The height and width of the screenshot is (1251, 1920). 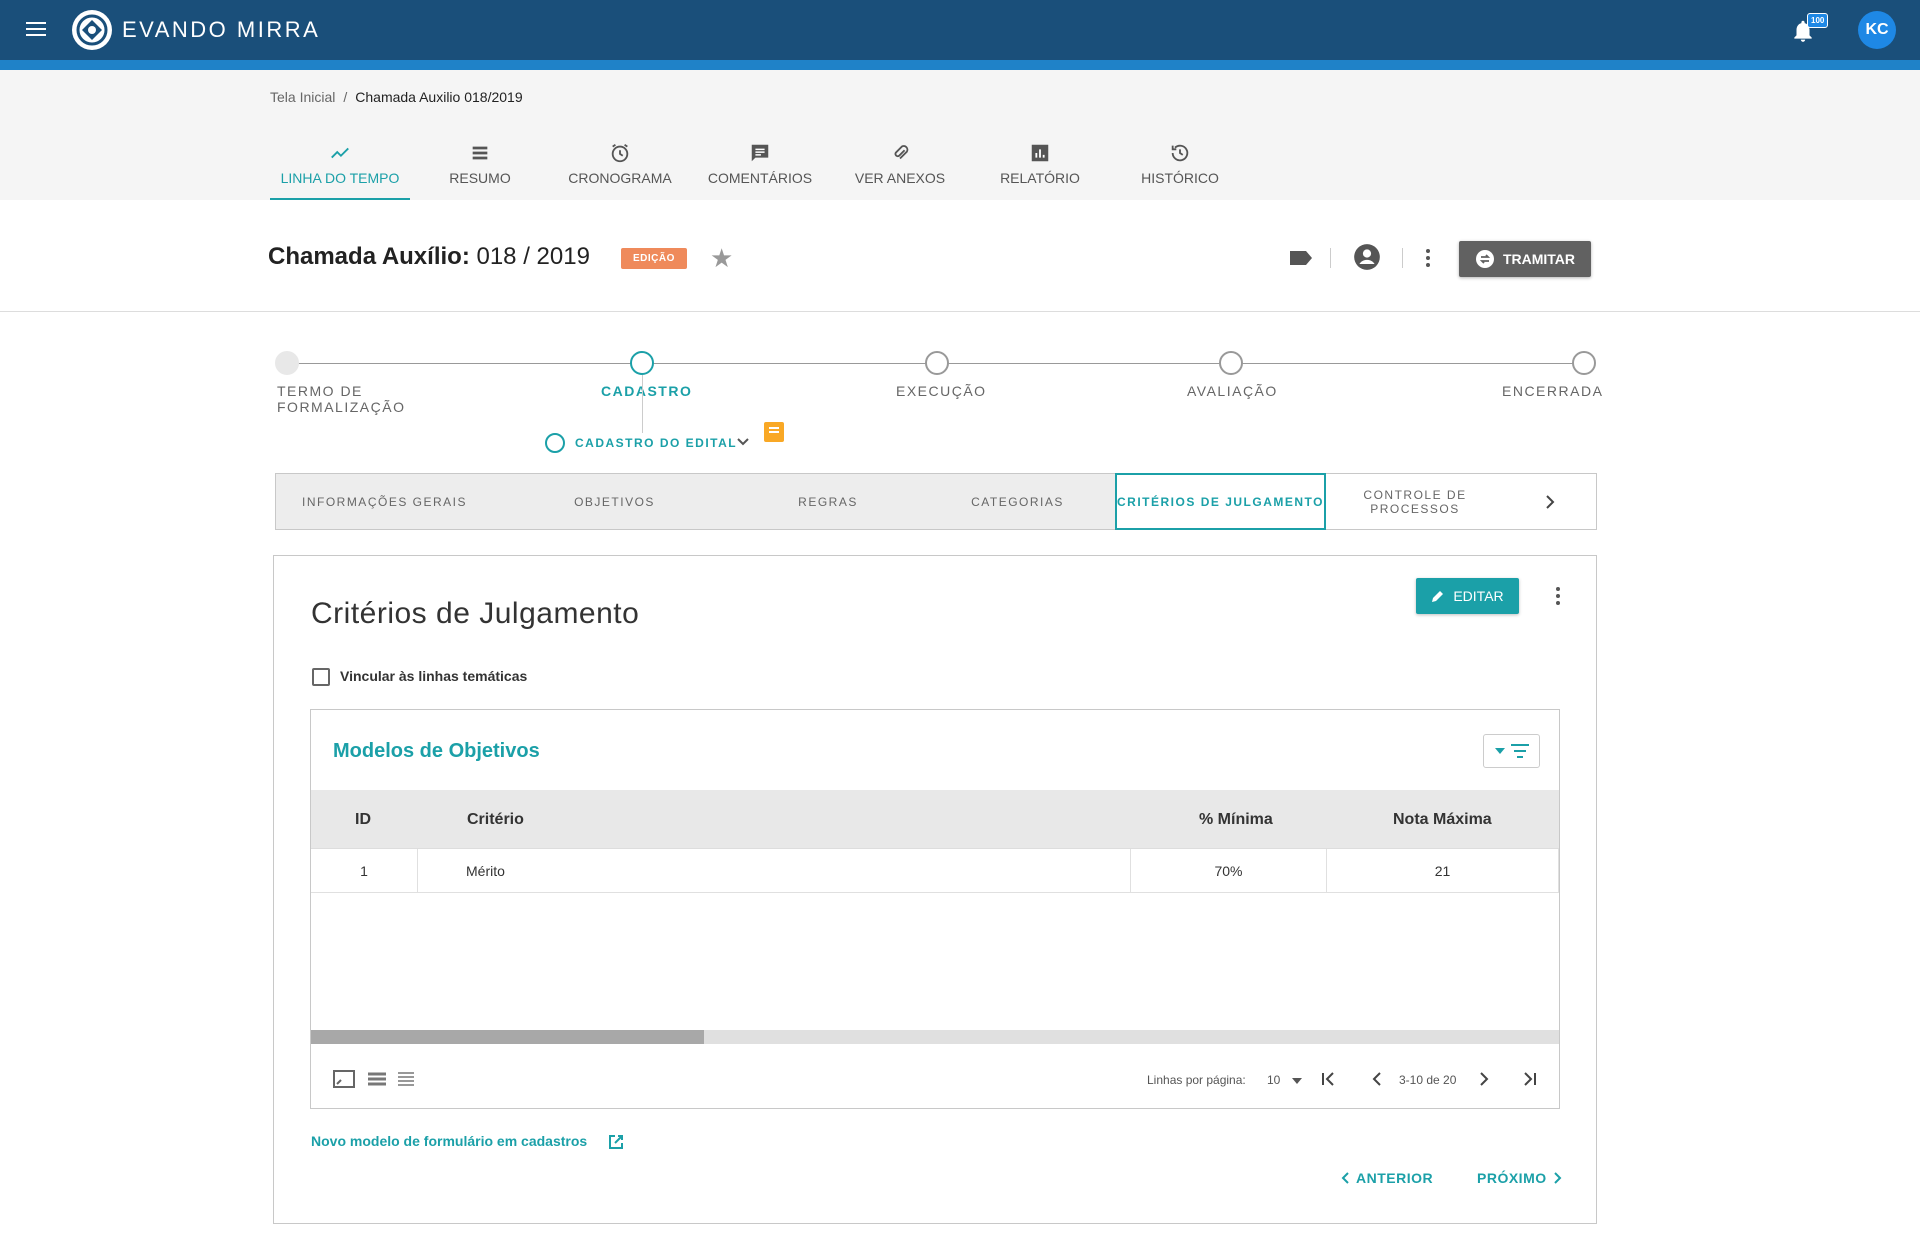 What do you see at coordinates (1584, 363) in the screenshot?
I see `step-dot-encerrada` at bounding box center [1584, 363].